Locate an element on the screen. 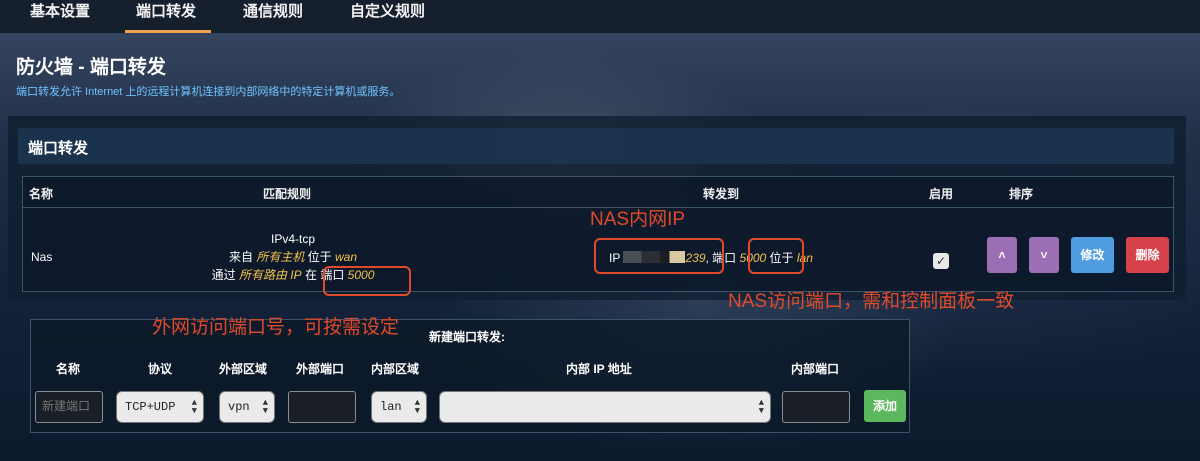 This screenshot has height=461, width=1200. new-header-int-ip: 内部 IP 地址 is located at coordinates (599, 369).